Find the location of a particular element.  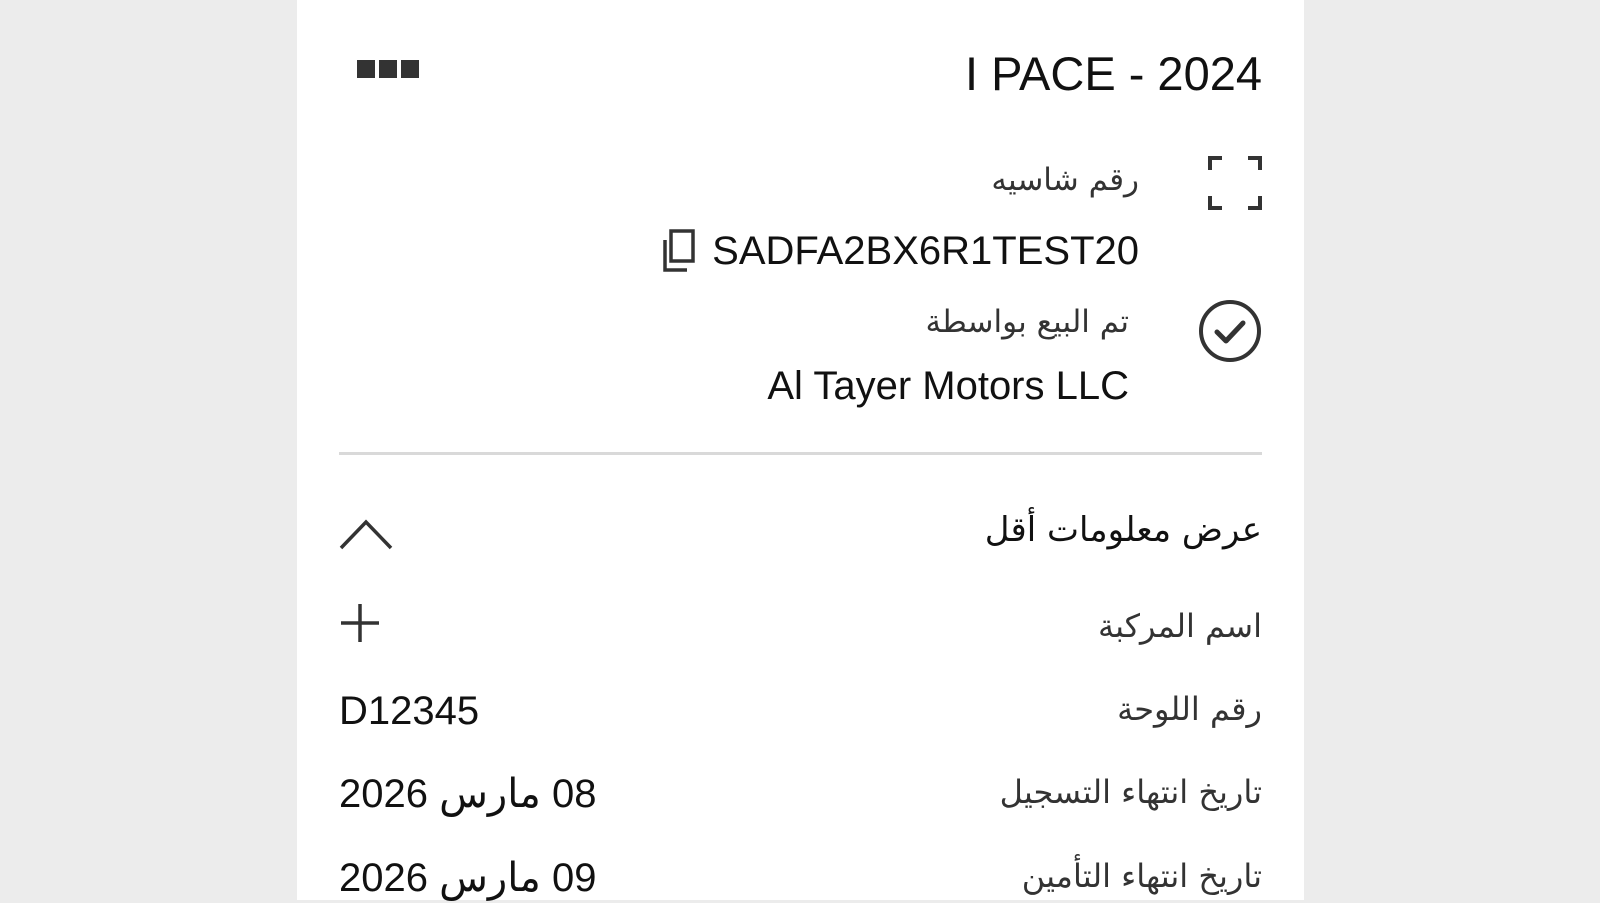

sold-by-label: تم البيع بواسطة is located at coordinates (1027, 322).